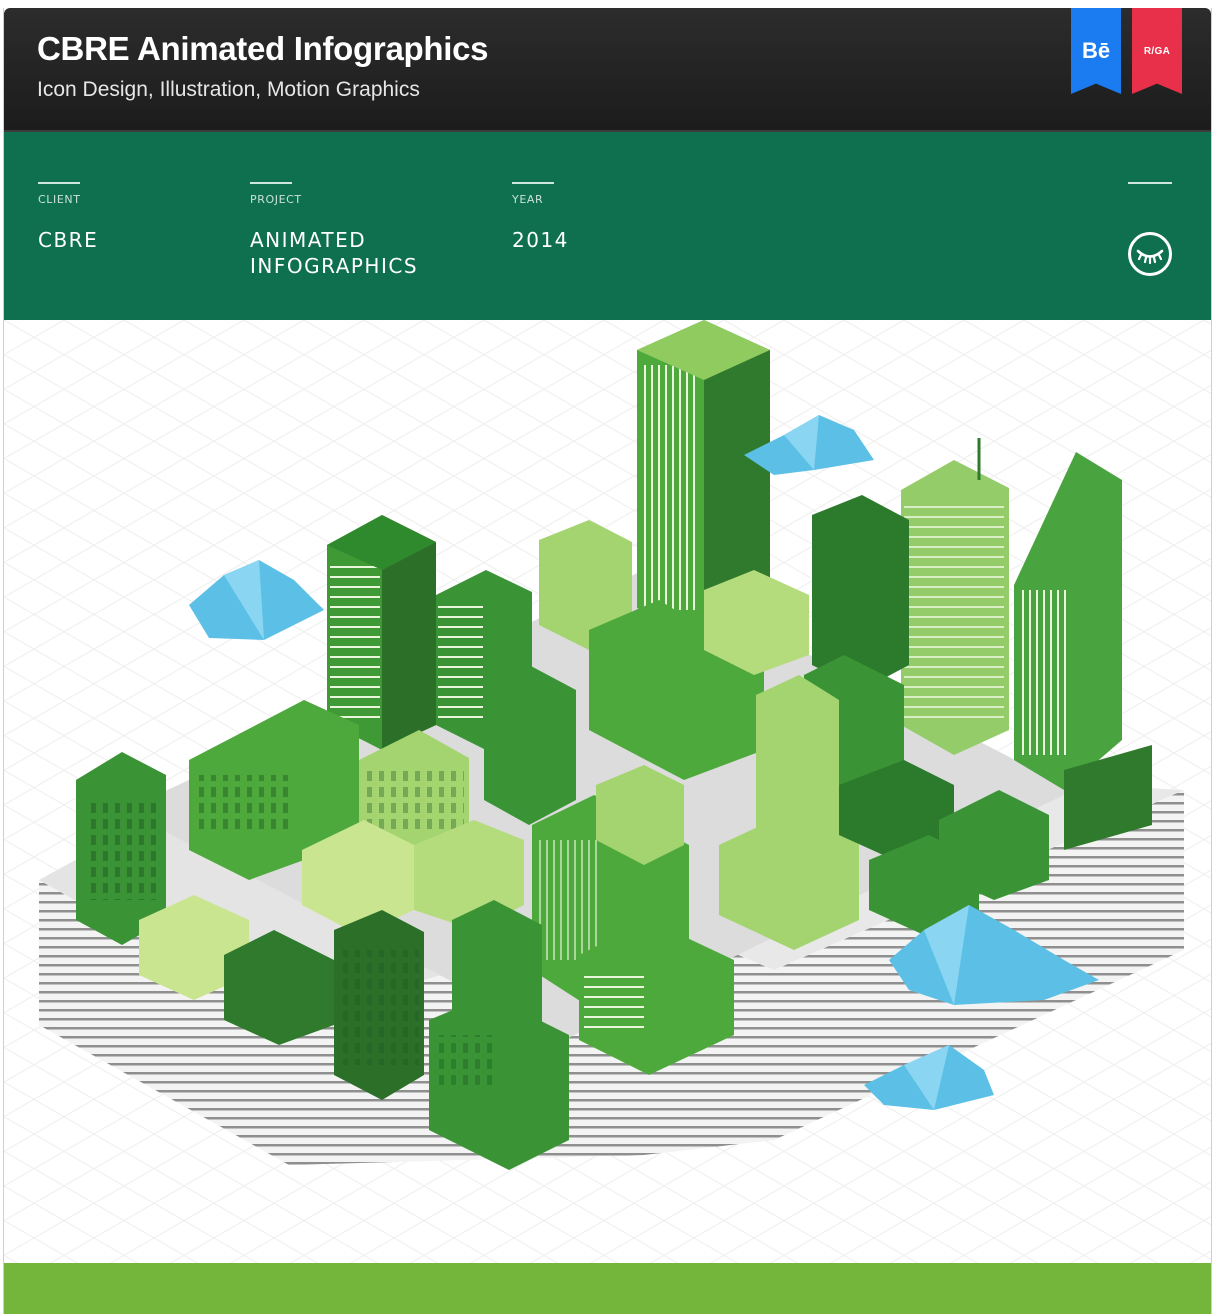 The height and width of the screenshot is (1314, 1212). What do you see at coordinates (68, 240) in the screenshot?
I see `client-value: CBRE` at bounding box center [68, 240].